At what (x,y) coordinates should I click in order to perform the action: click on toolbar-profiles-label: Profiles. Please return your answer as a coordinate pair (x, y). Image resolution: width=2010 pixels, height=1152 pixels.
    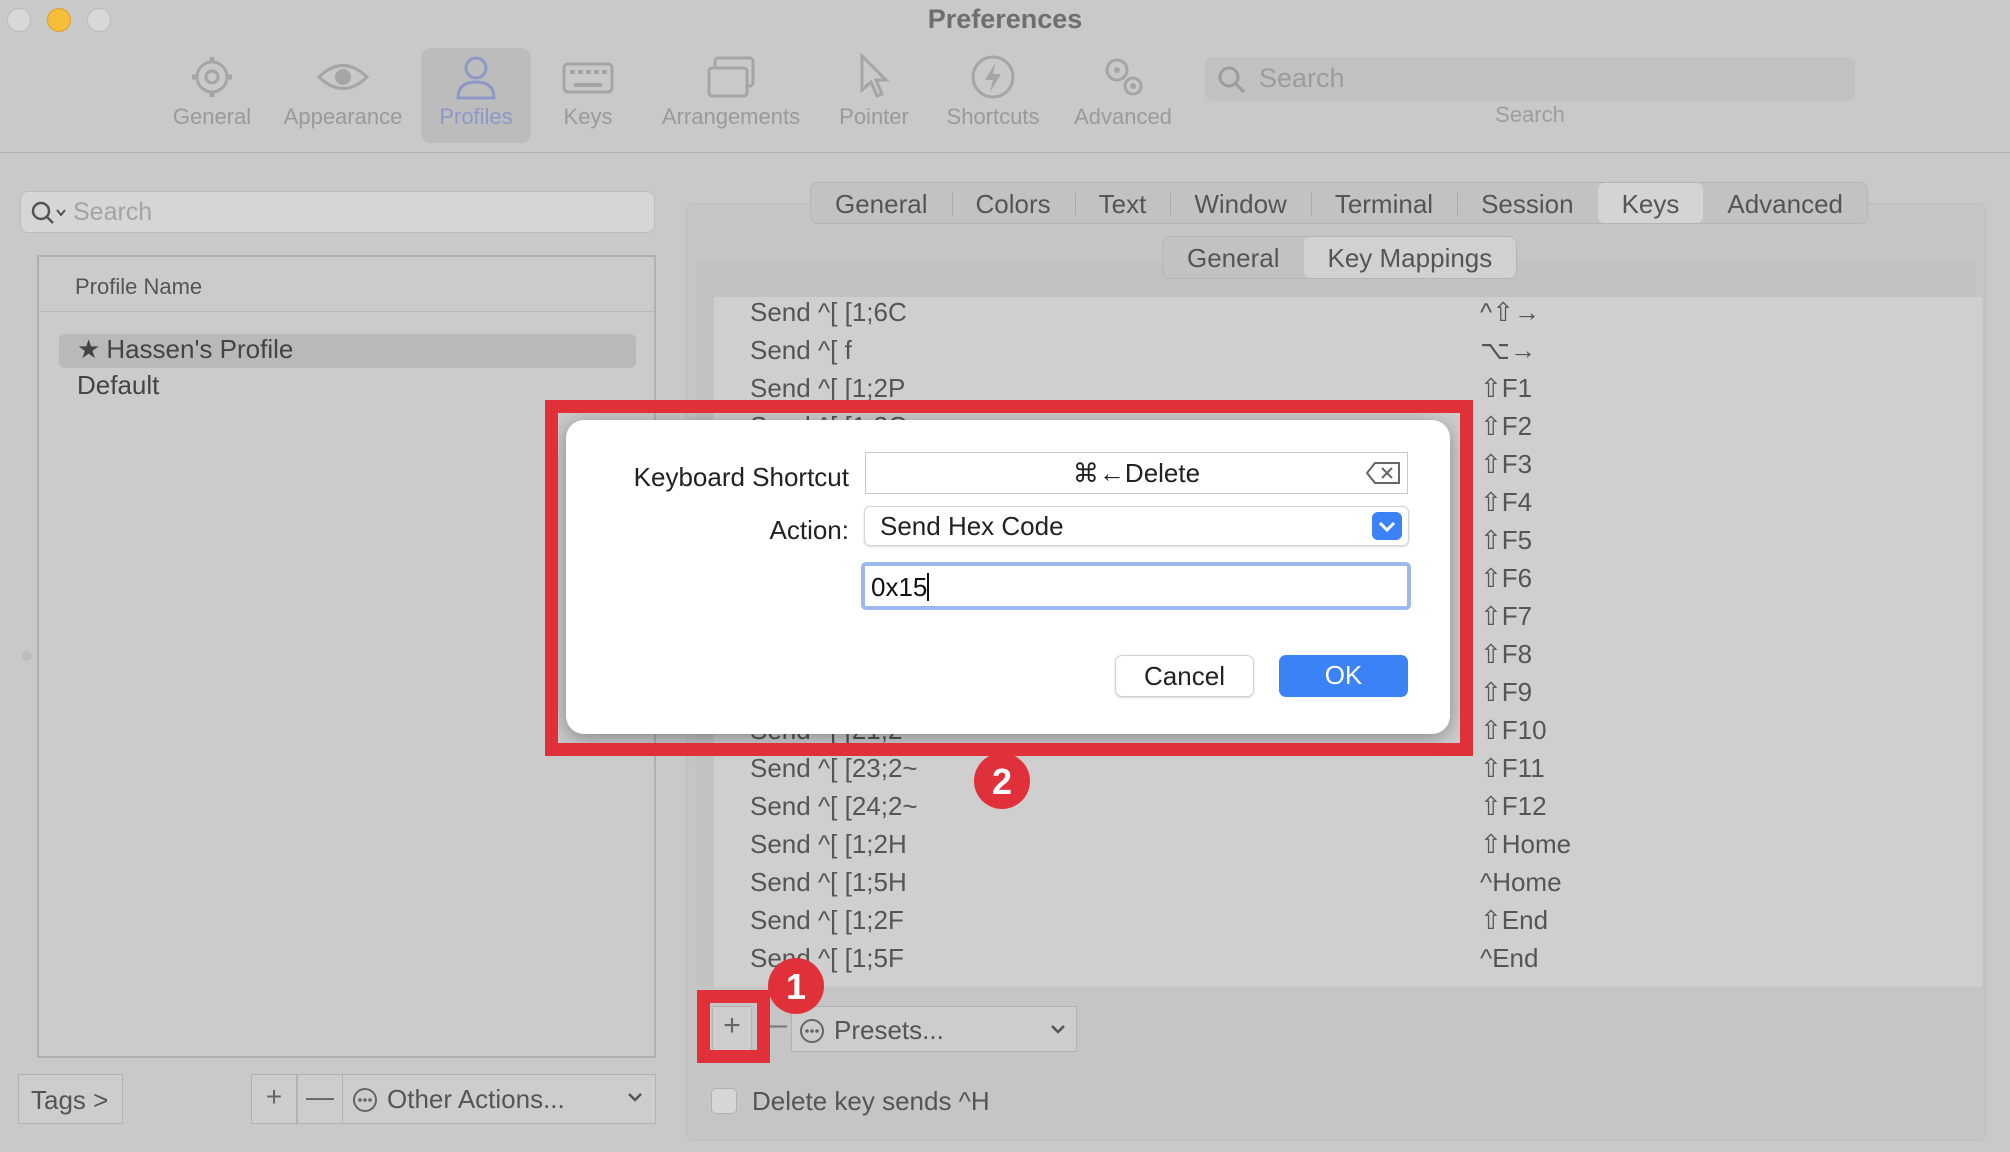
    Looking at the image, I should click on (476, 116).